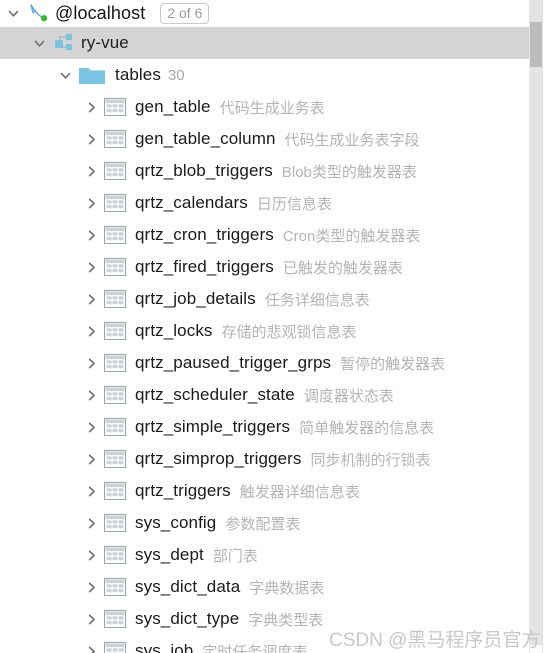 The image size is (550, 653). Describe the element at coordinates (265, 587) in the screenshot. I see `table-row: sys_dict_data 字典数据表` at that location.